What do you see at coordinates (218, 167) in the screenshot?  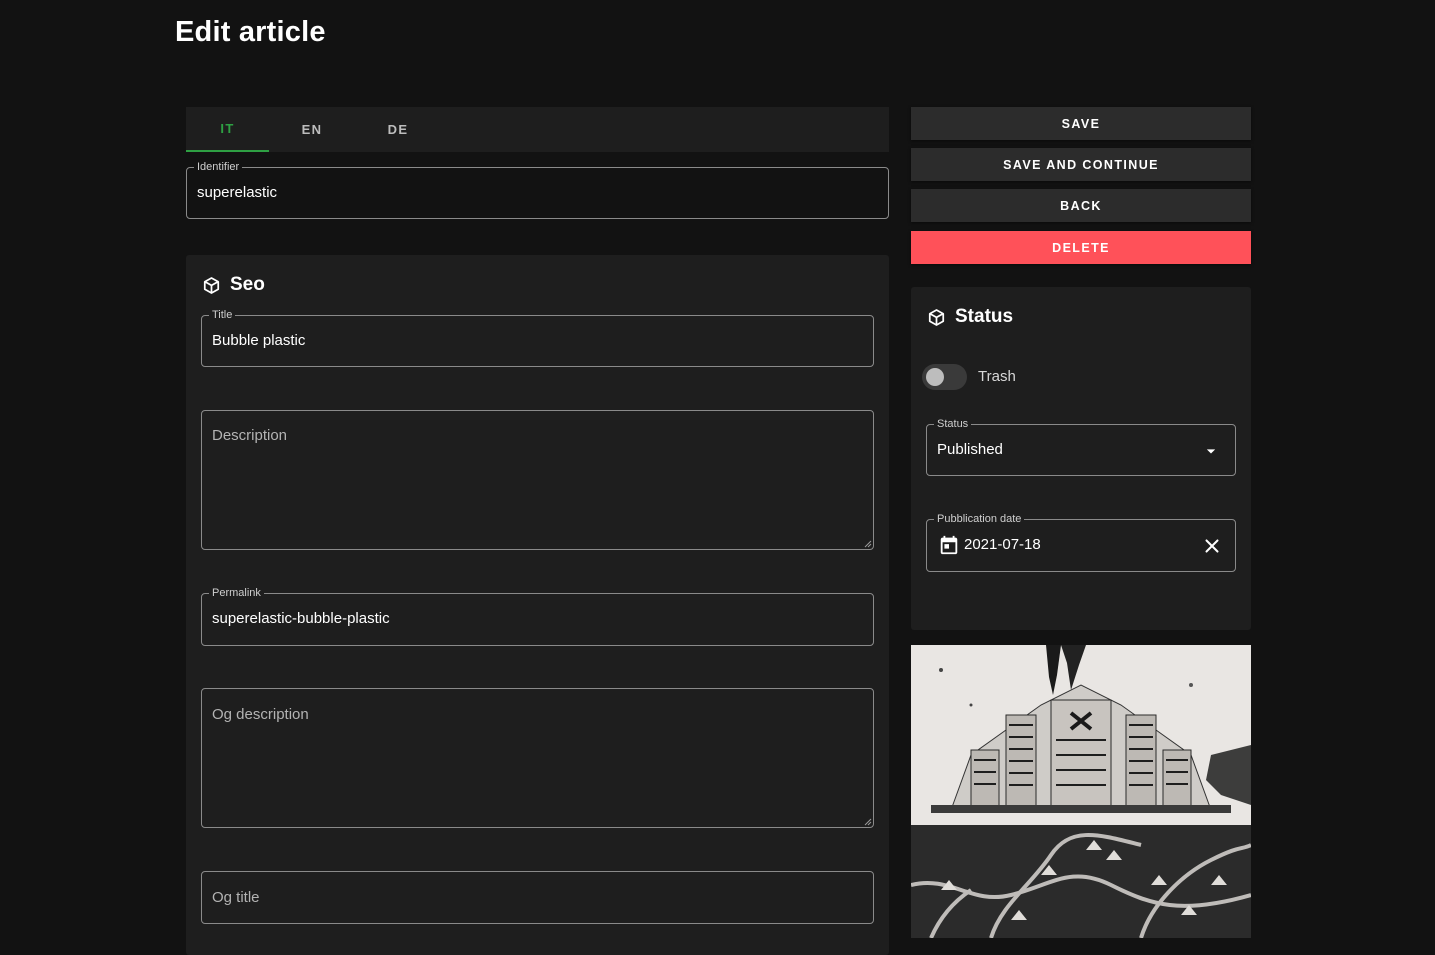 I see `identifier-label: Identifier` at bounding box center [218, 167].